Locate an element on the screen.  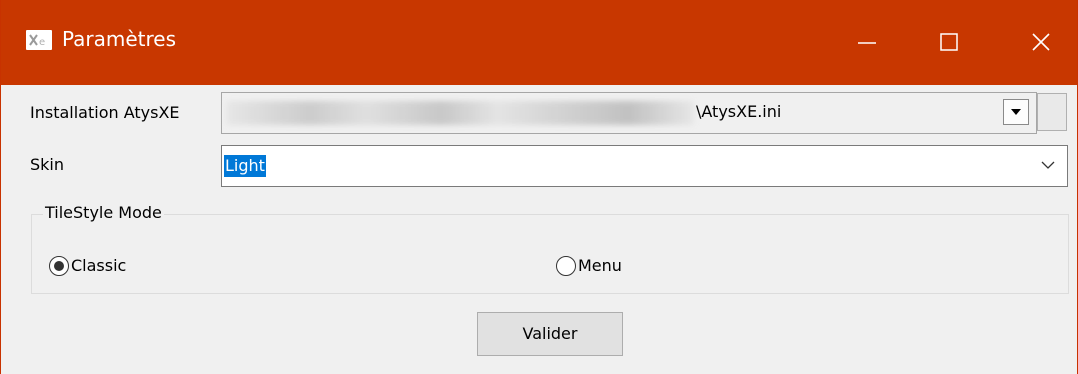
dropdown-arrow-icon is located at coordinates (1016, 112).